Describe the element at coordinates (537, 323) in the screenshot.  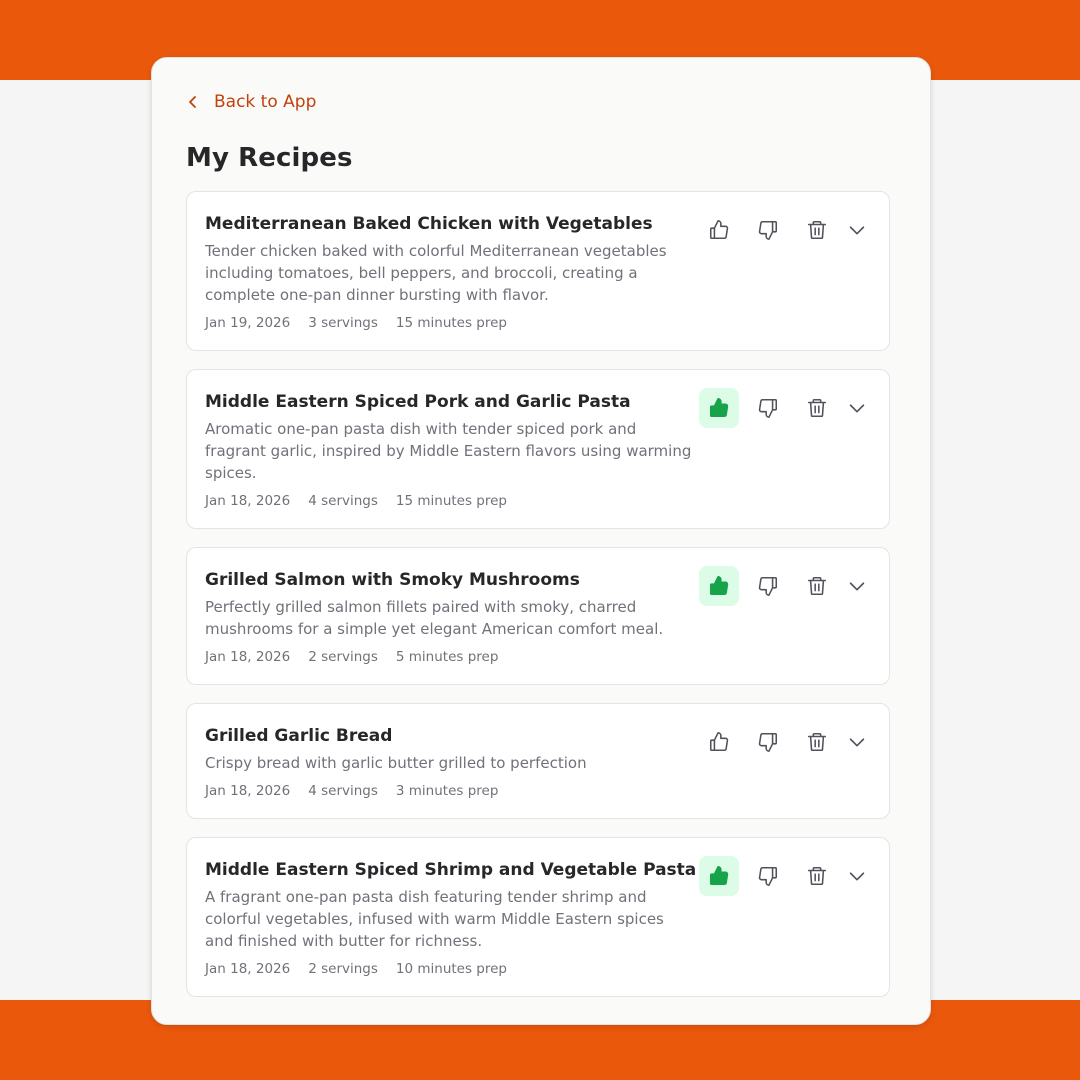
I see `recipe-meta: Jan 19, 2026 3 servings 15 minutes prep` at that location.